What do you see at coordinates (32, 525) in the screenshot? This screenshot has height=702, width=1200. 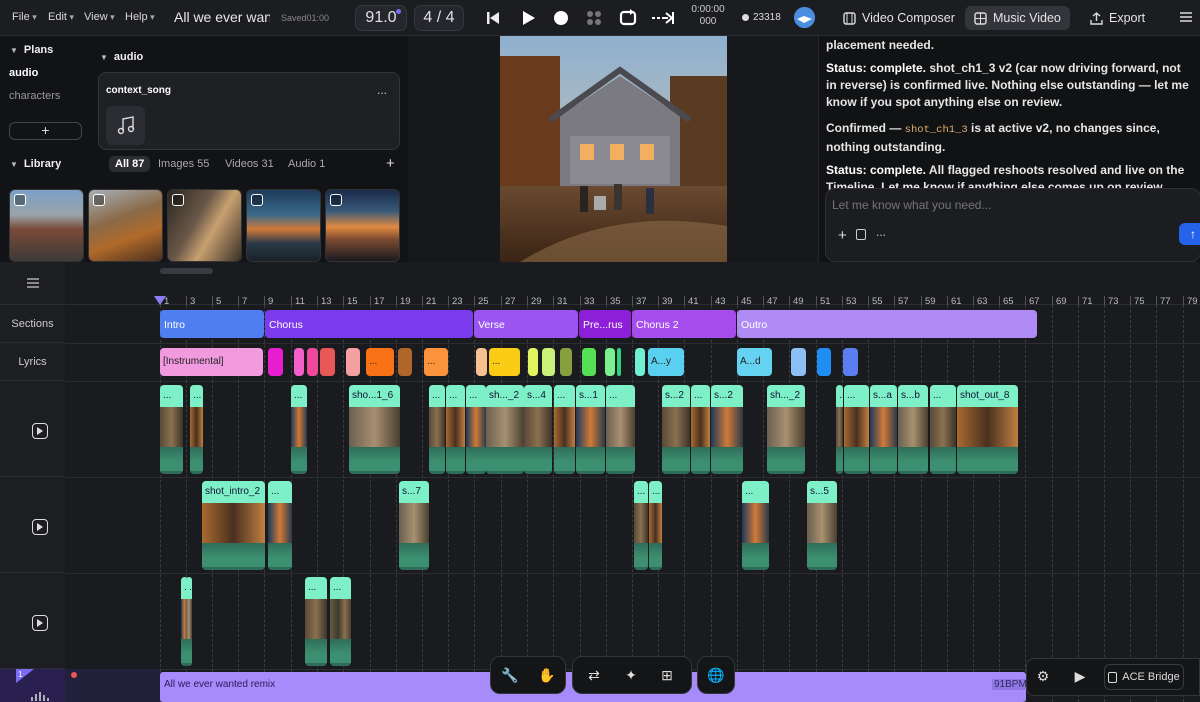 I see `track-2-header` at bounding box center [32, 525].